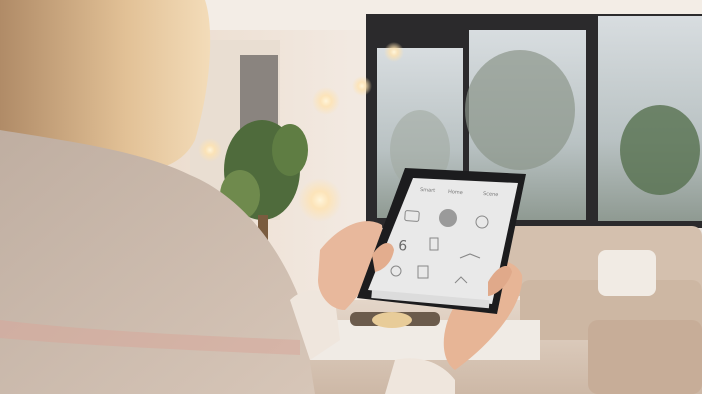  I want to click on tablet-header-1: Smart, so click(428, 190).